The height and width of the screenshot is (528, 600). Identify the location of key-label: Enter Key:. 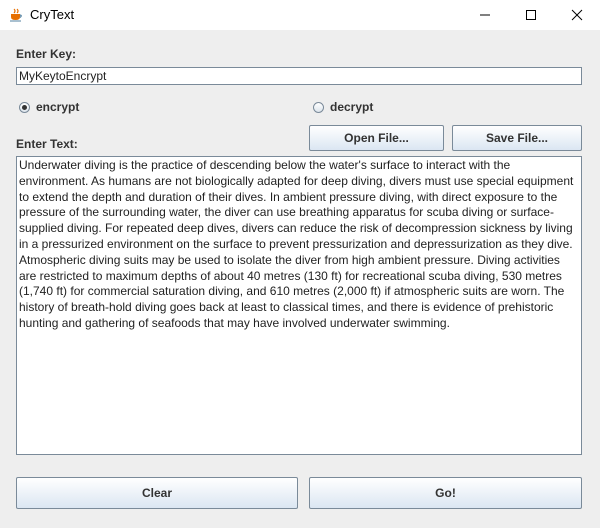
(46, 54).